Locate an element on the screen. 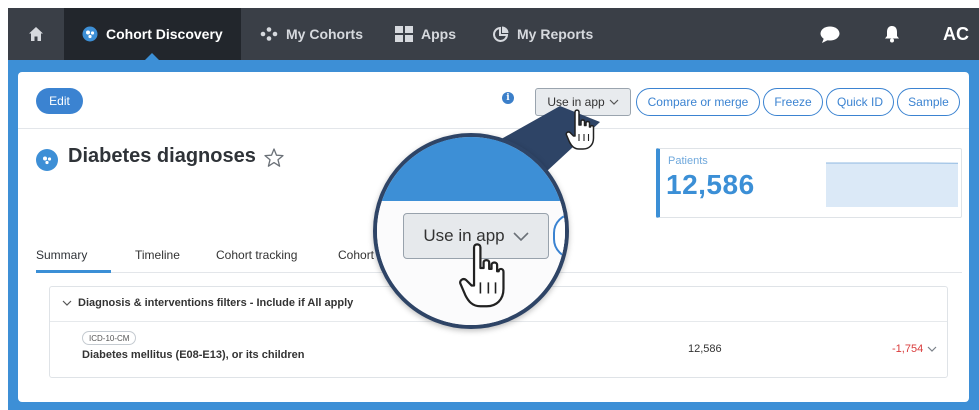  nav-cohort-discovery: Cohort Discovery is located at coordinates (152, 34).